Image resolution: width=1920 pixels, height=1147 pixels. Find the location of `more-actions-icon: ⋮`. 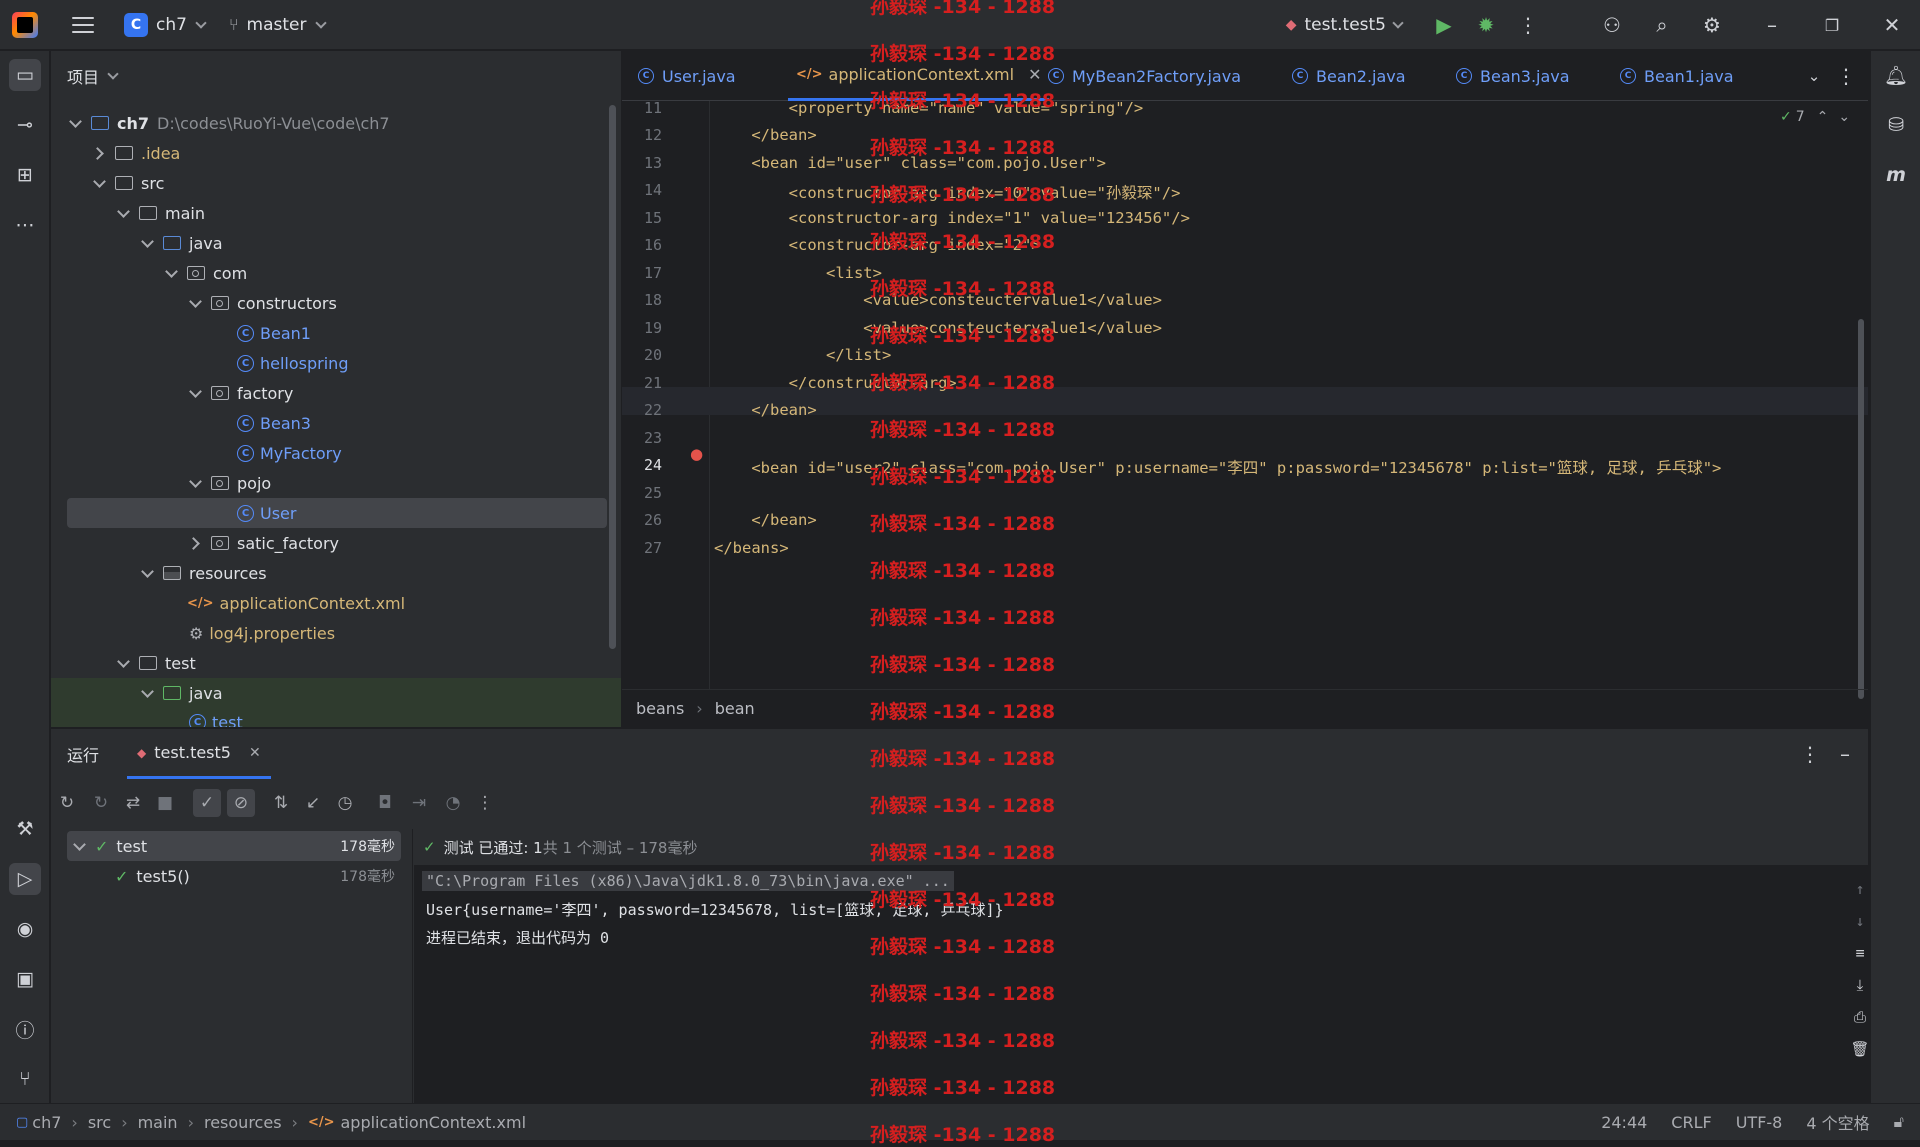

more-actions-icon: ⋮ is located at coordinates (1528, 25).